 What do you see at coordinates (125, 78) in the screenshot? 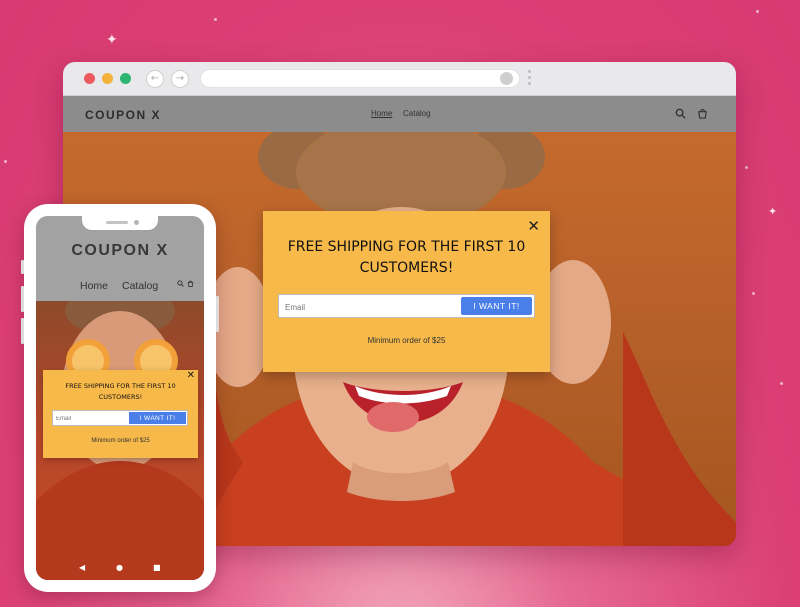
I see `maximize-window-button` at bounding box center [125, 78].